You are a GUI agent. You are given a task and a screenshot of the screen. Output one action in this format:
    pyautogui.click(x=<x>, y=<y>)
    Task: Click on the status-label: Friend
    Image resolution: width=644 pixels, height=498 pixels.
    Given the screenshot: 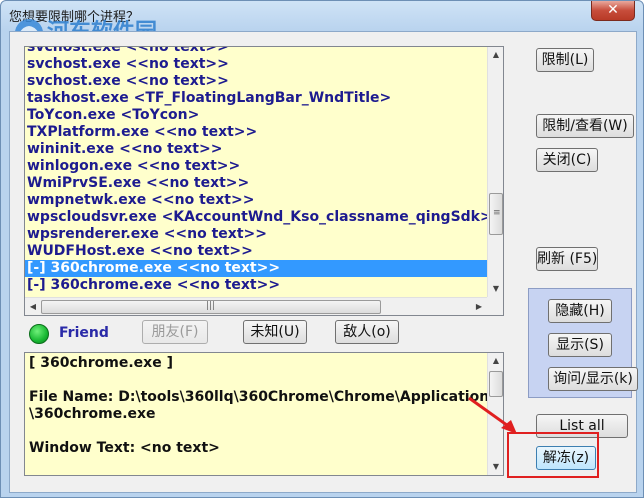 What is the action you would take?
    pyautogui.click(x=84, y=333)
    